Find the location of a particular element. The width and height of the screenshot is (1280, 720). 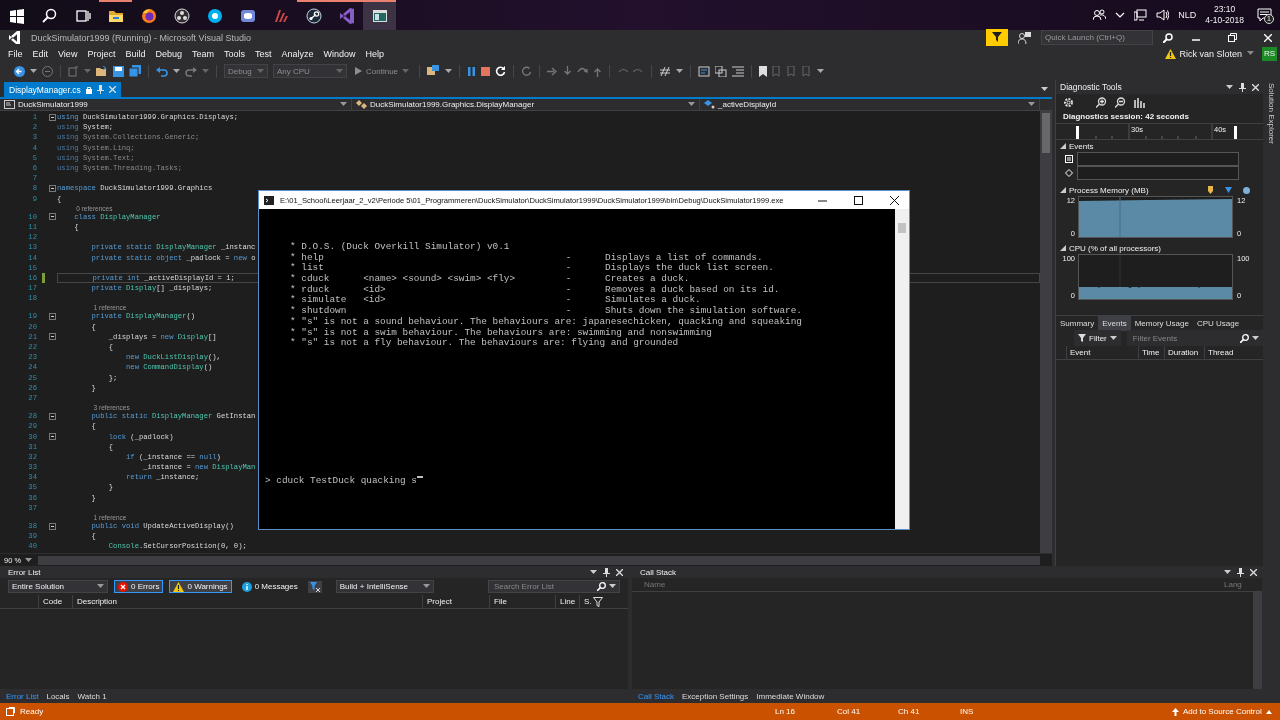

process-icon is located at coordinates (434, 71).